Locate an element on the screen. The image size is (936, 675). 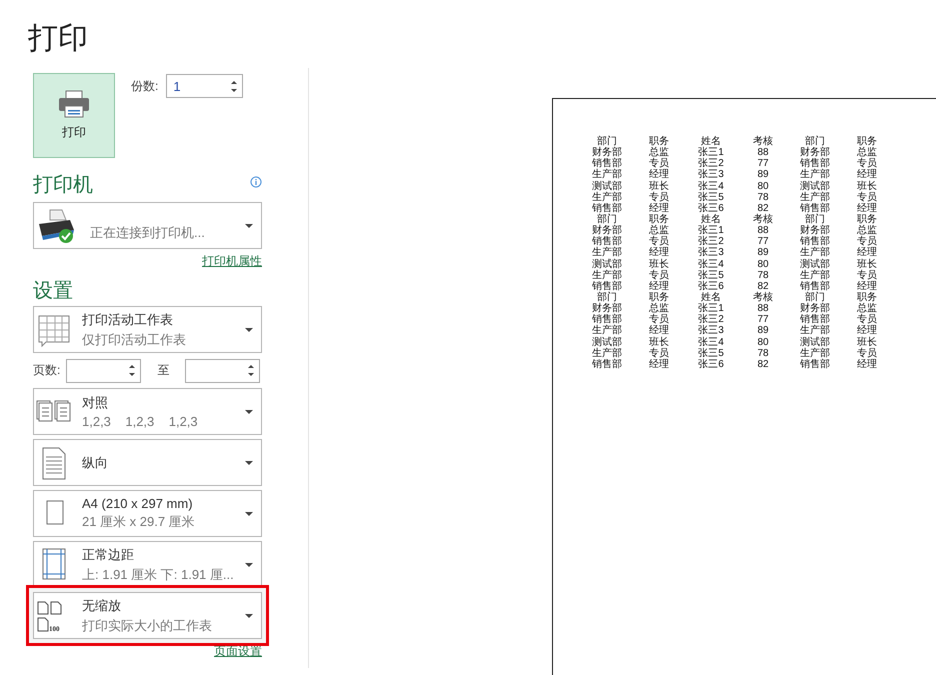
printer-properties-link: 打印机属性 is located at coordinates (232, 261).